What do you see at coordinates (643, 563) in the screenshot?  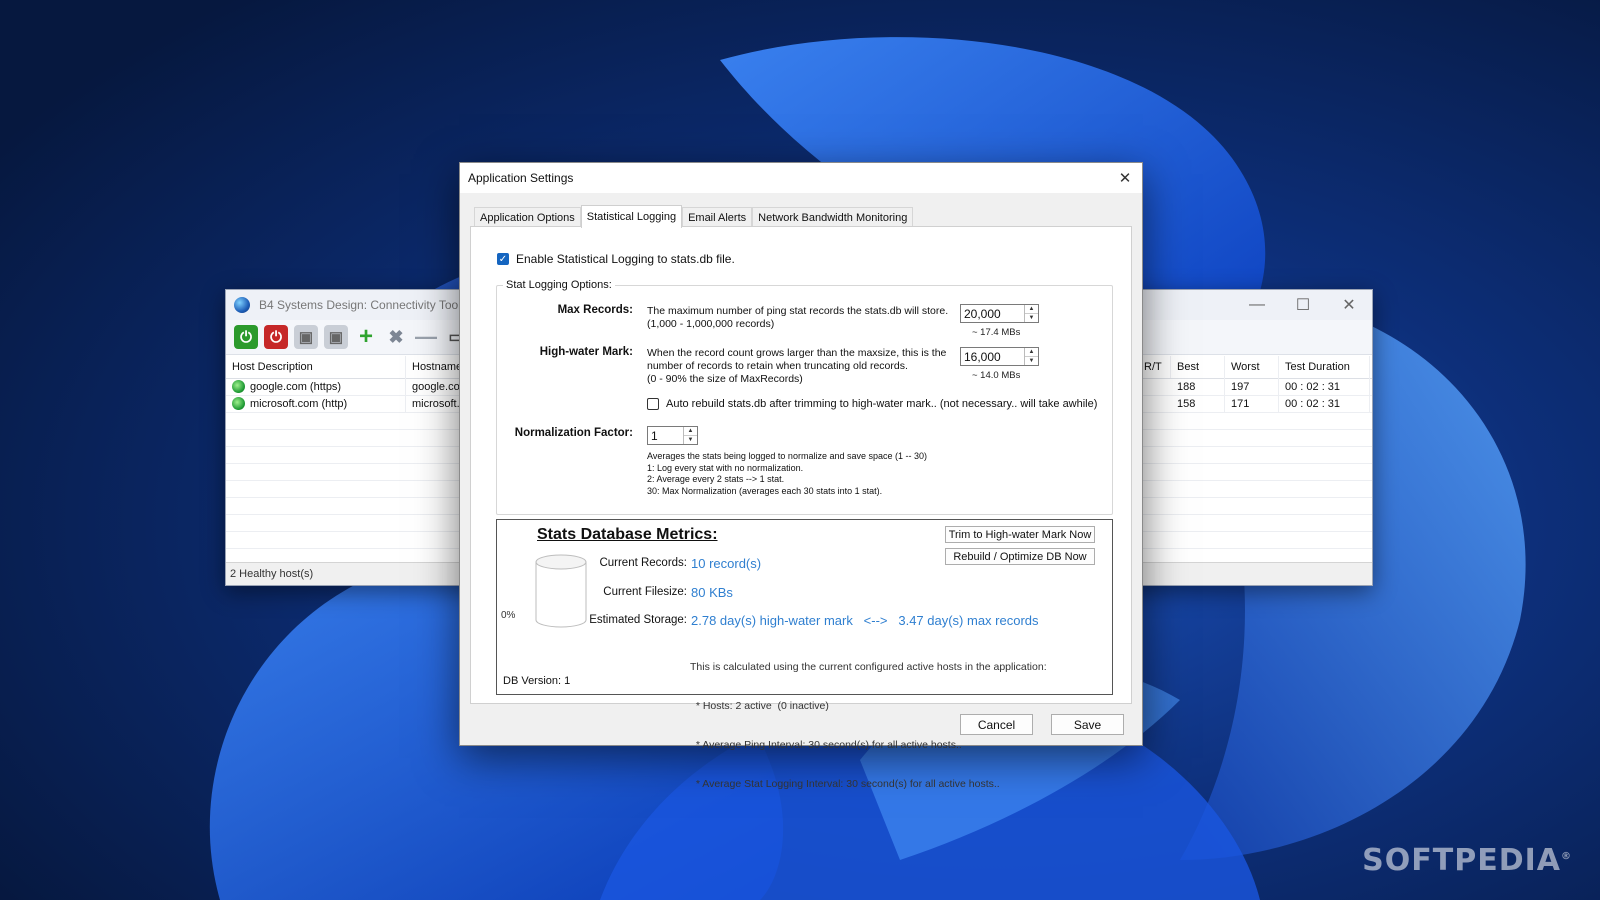 I see `current-records-label: Current Records:` at bounding box center [643, 563].